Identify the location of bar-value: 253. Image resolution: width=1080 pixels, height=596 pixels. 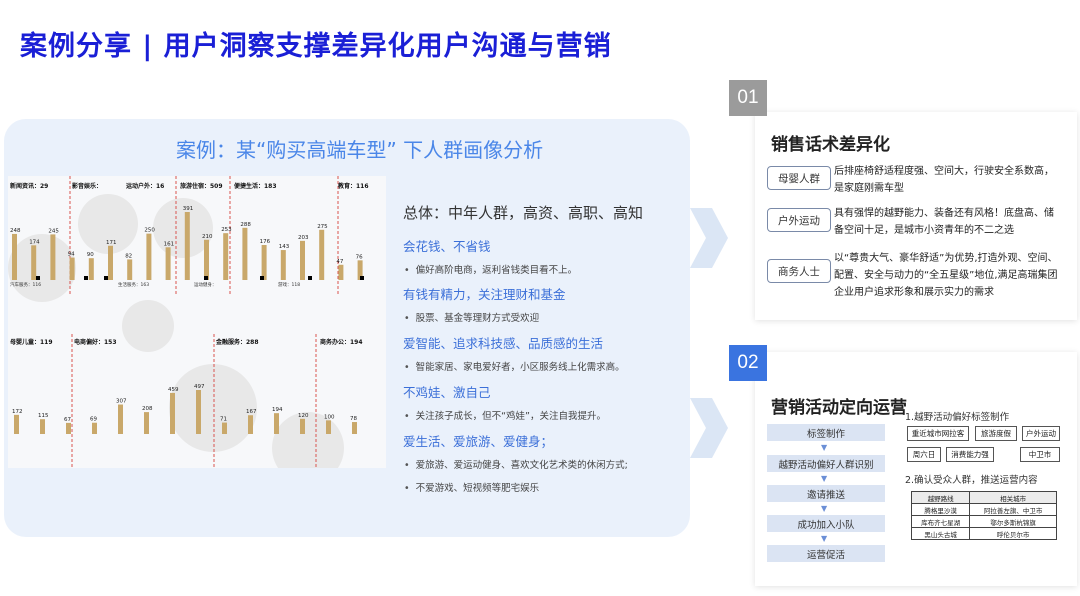
(226, 230).